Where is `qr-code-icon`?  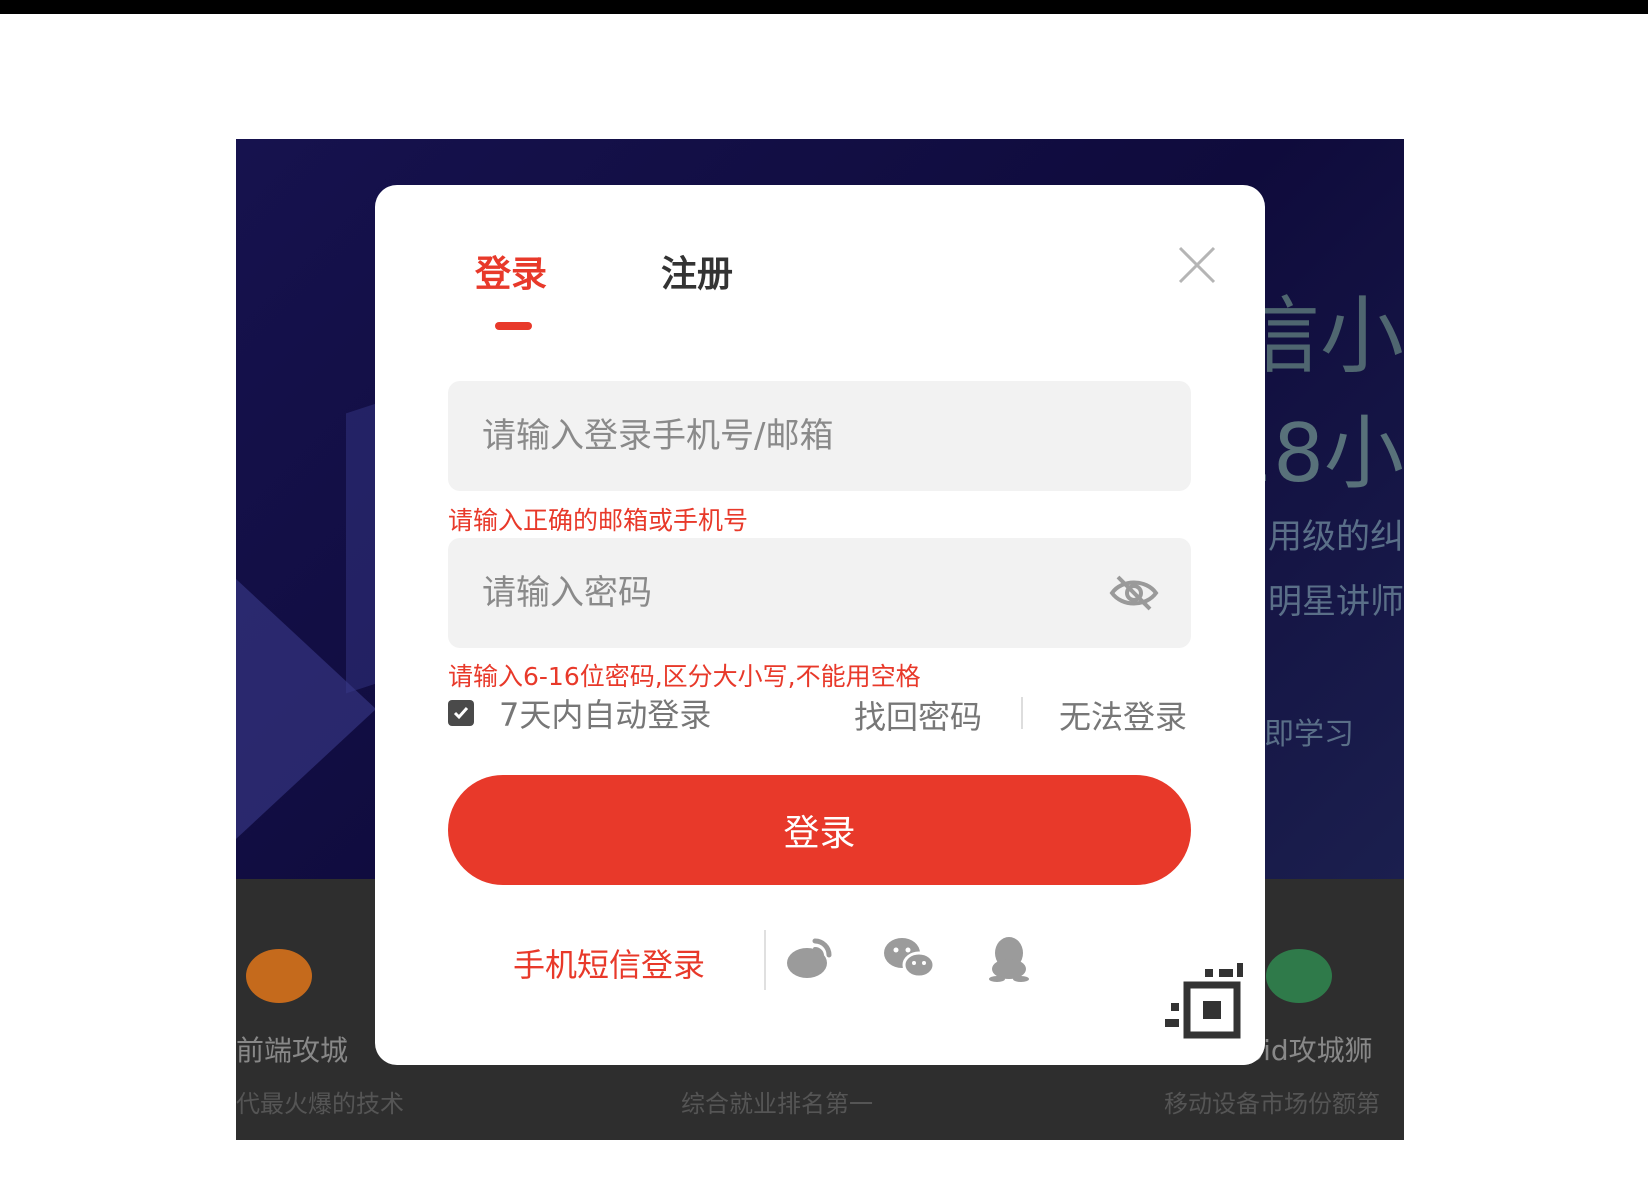
qr-code-icon is located at coordinates (1200, 999).